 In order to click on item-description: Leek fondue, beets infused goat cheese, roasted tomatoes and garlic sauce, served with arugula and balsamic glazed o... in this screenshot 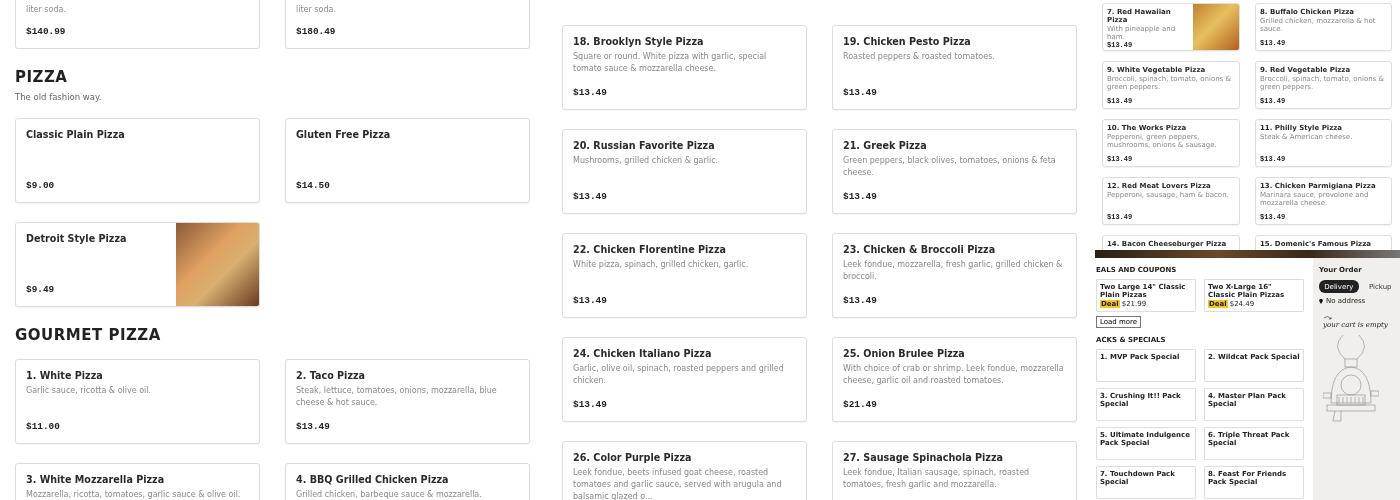, I will do `click(678, 483)`.